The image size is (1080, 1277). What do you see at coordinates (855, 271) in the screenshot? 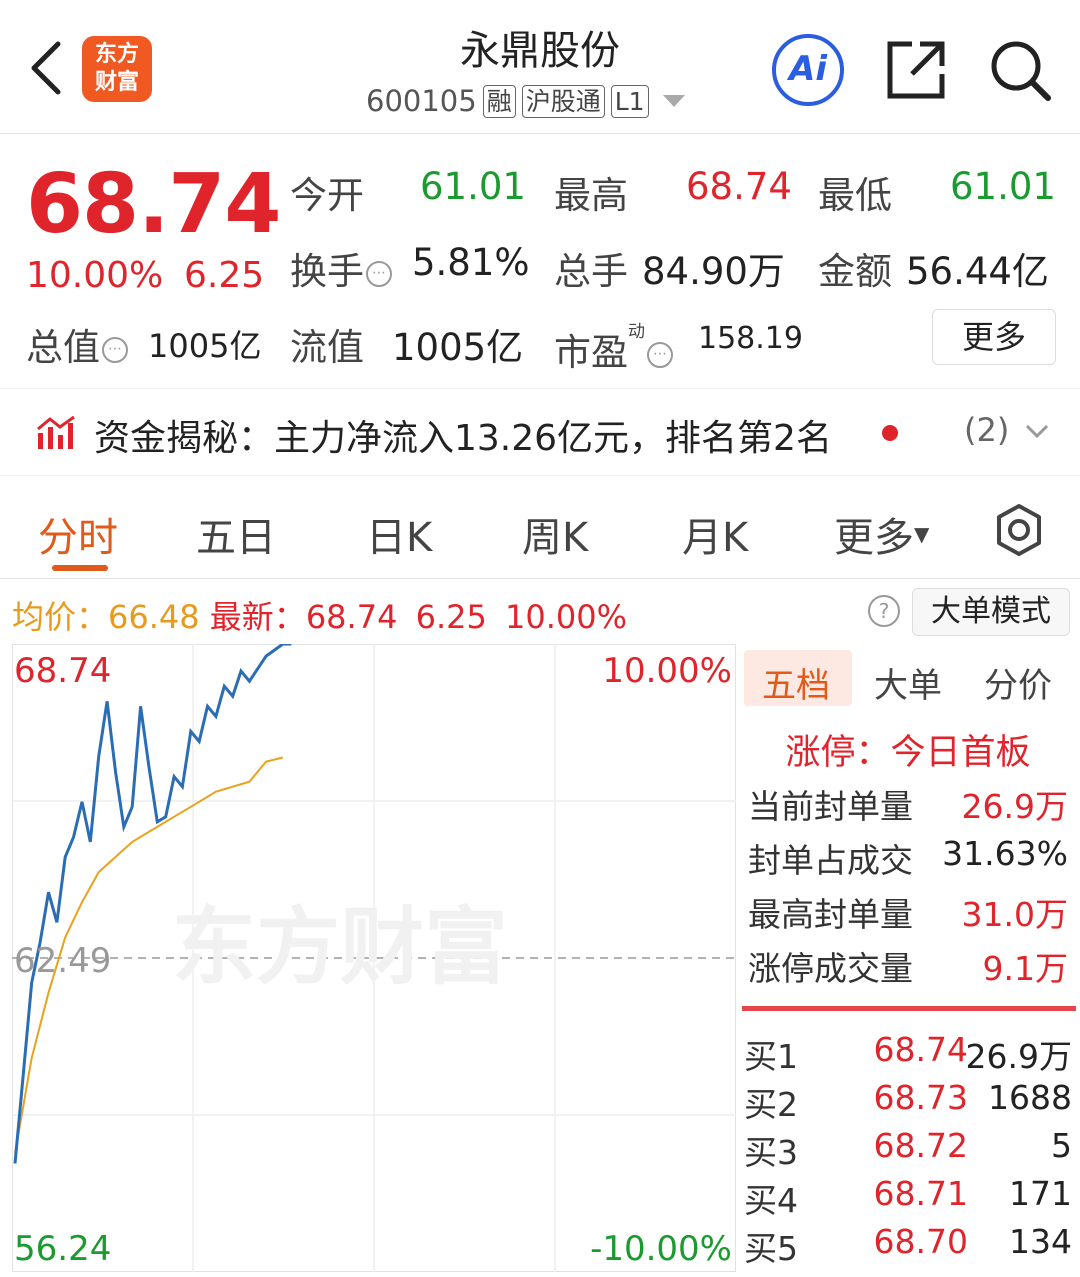
I see `amount-label: 金额` at bounding box center [855, 271].